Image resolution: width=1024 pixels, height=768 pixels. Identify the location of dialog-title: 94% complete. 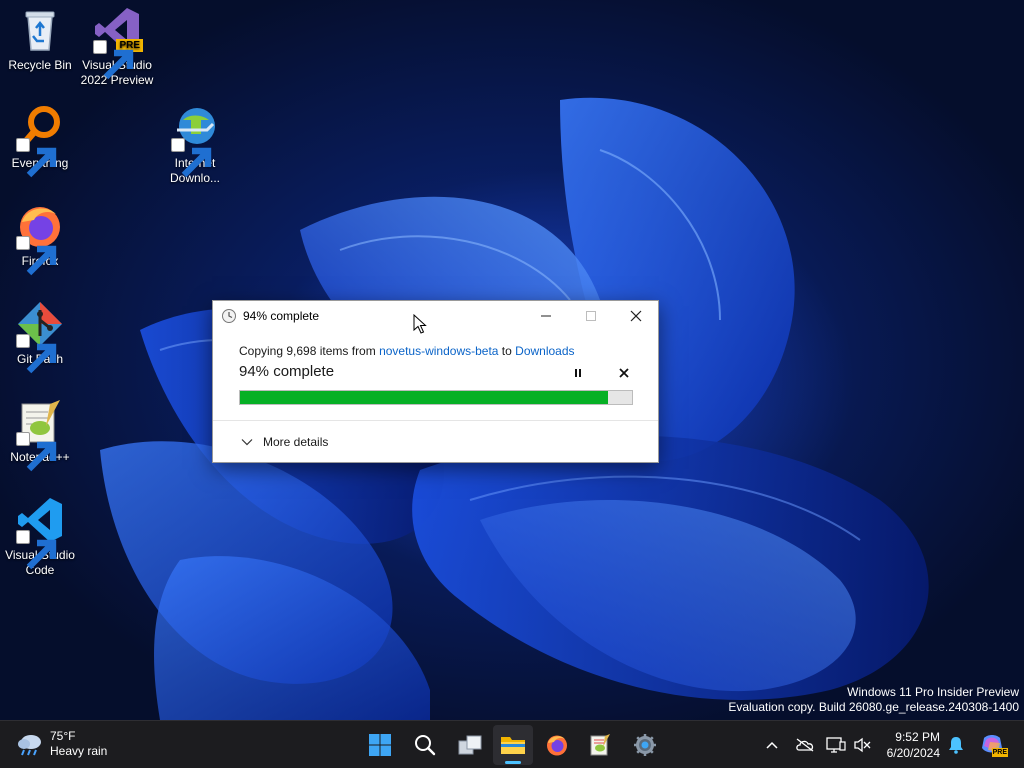
(281, 316).